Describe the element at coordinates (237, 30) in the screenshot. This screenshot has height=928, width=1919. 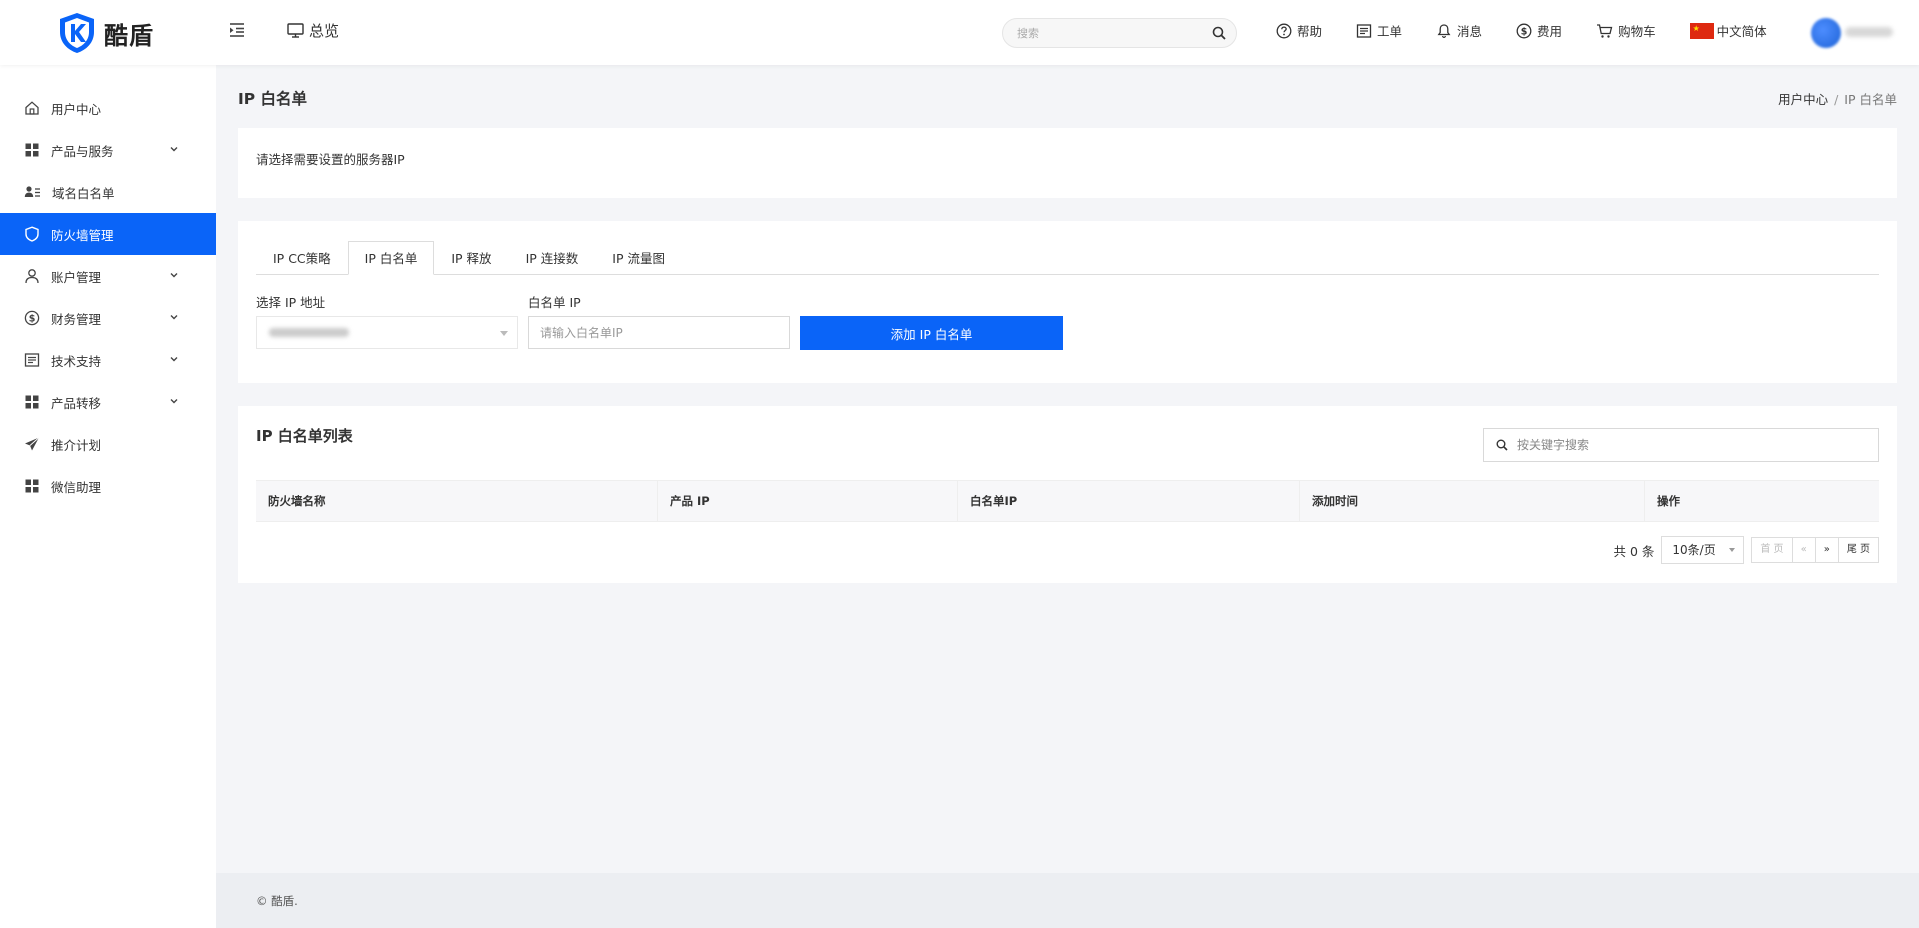
I see `collapse-menu-icon` at that location.